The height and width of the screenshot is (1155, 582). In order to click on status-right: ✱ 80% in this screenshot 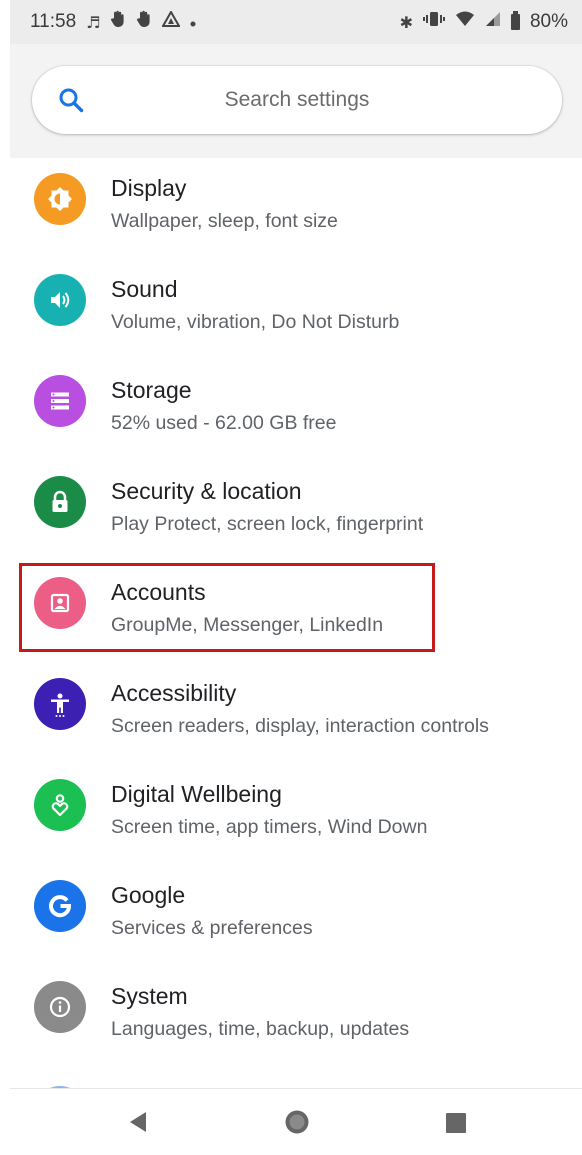, I will do `click(484, 22)`.